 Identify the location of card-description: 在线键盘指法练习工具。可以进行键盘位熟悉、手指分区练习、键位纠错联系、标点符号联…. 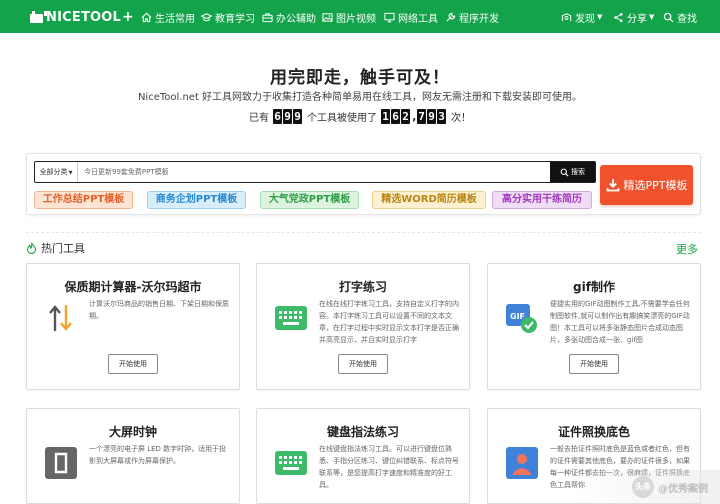
(389, 467).